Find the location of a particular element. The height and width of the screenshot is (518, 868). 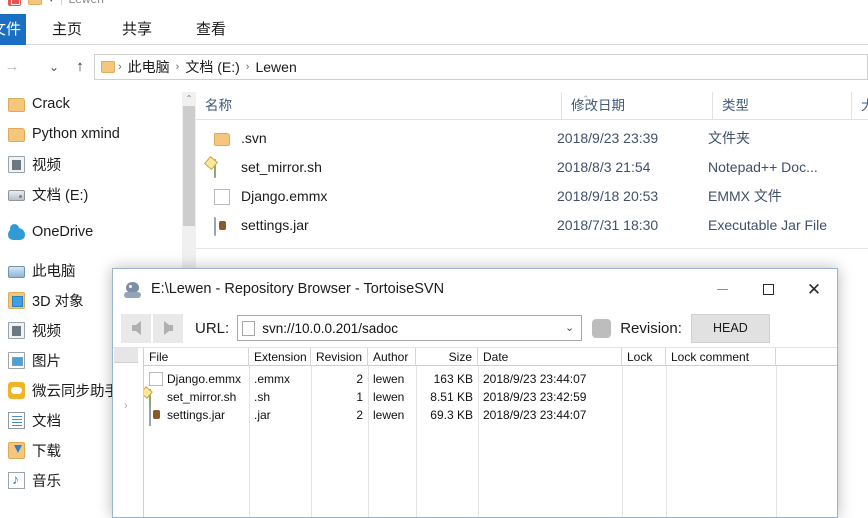

address-bar: › 此电脑 › 文档 (E:) › Lewen is located at coordinates (481, 67).